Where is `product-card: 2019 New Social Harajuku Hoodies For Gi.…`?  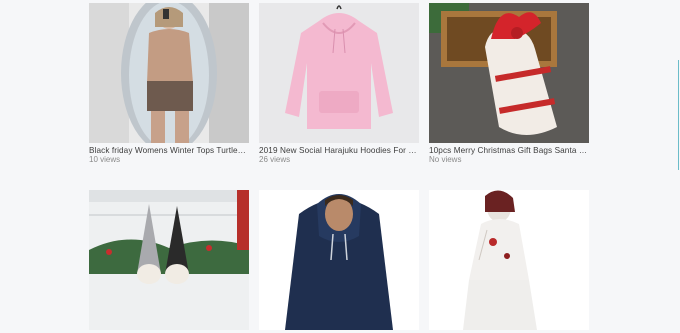
product-card: 2019 New Social Harajuku Hoodies For Gi.… is located at coordinates (339, 83).